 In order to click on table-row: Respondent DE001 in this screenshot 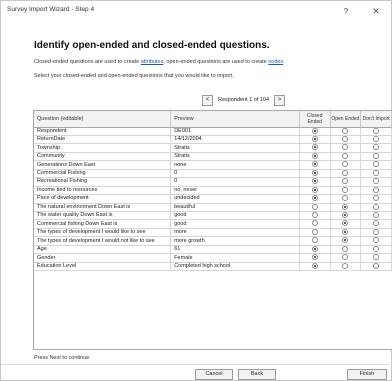, I will do `click(213, 131)`.